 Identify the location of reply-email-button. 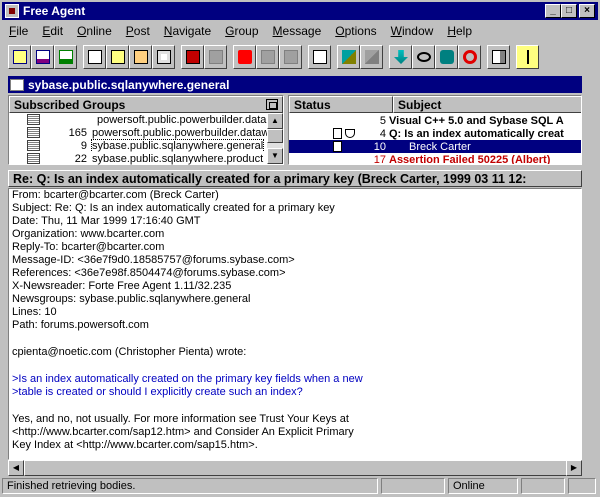
(163, 57).